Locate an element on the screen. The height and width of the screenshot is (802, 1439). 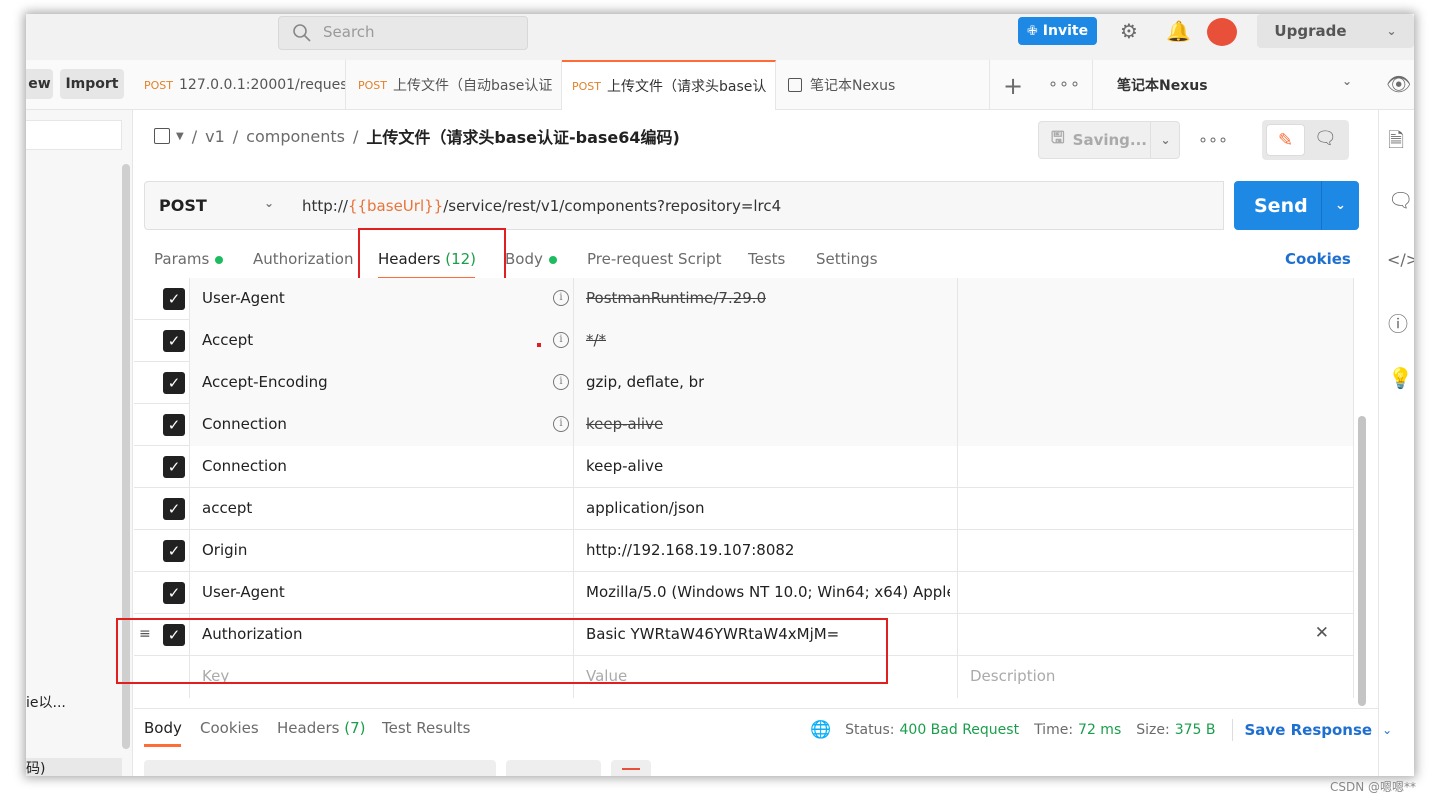
tab-request-2: POST 上传文件（自动base认证 is located at coordinates (454, 85).